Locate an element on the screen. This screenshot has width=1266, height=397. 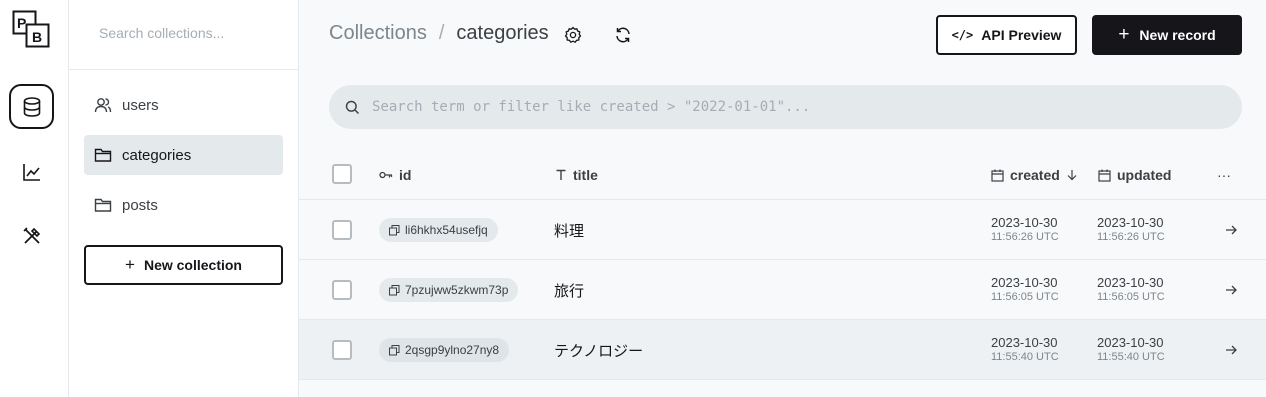
record-updated: 2023-10-30 11:55:40 UTC is located at coordinates (1131, 350).